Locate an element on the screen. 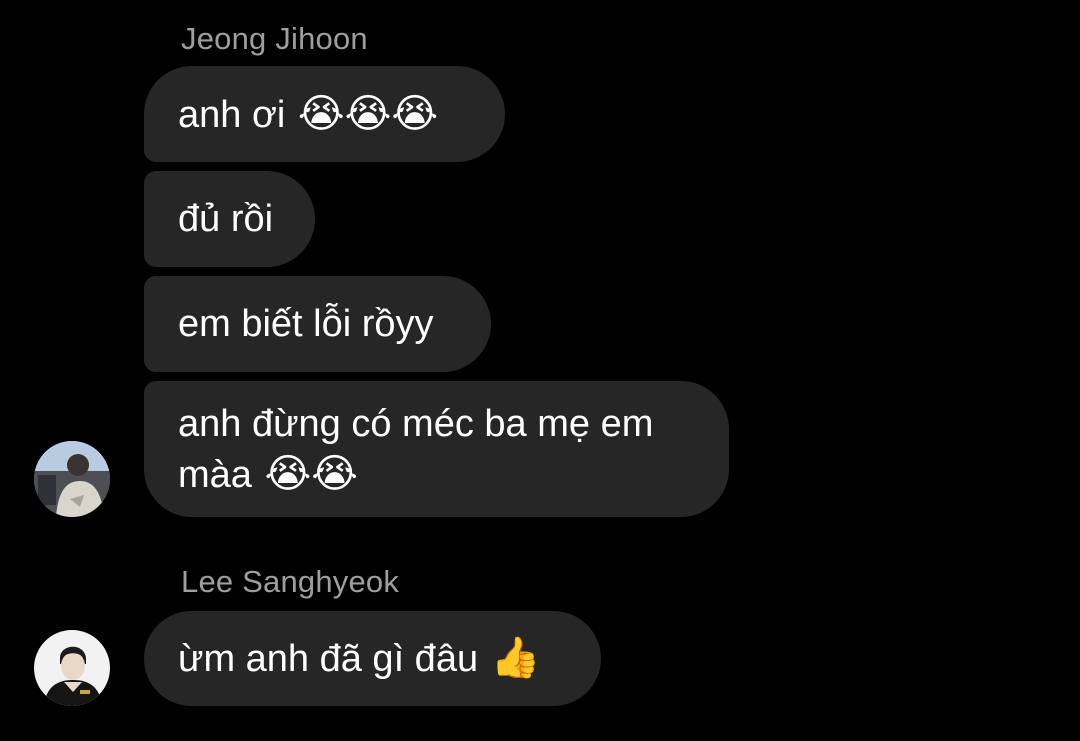 The height and width of the screenshot is (741, 1080). message-text: anh ơi is located at coordinates (232, 115).